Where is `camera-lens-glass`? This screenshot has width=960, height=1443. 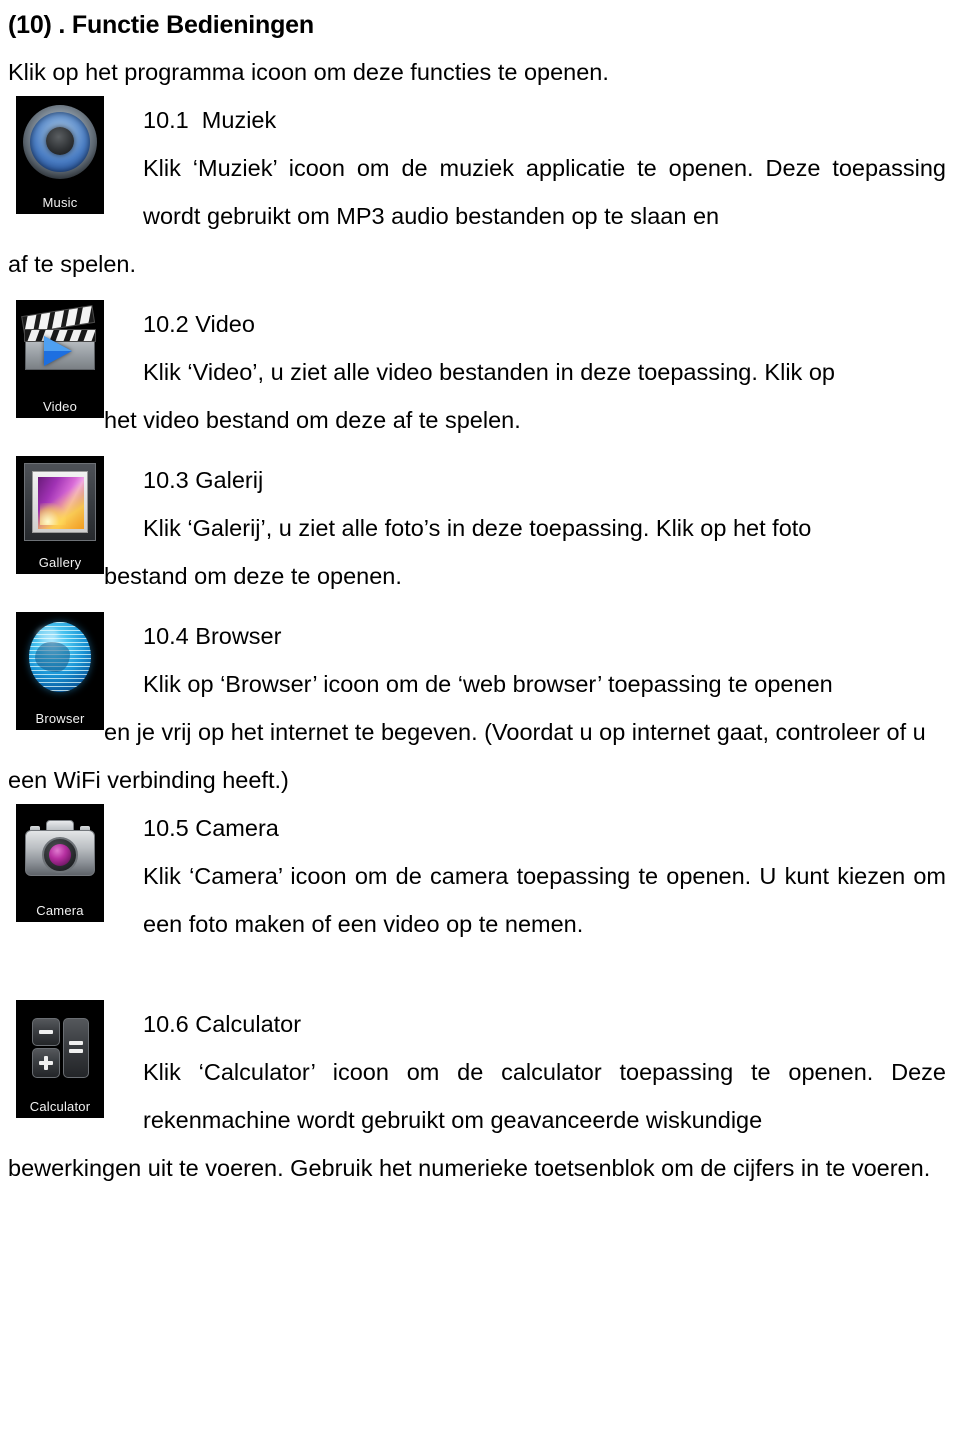 camera-lens-glass is located at coordinates (60, 855).